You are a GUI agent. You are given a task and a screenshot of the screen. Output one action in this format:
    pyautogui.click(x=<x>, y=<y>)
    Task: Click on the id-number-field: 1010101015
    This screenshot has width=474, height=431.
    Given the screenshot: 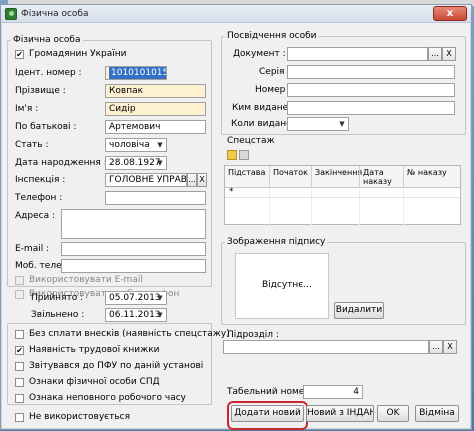 What is the action you would take?
    pyautogui.click(x=136, y=73)
    